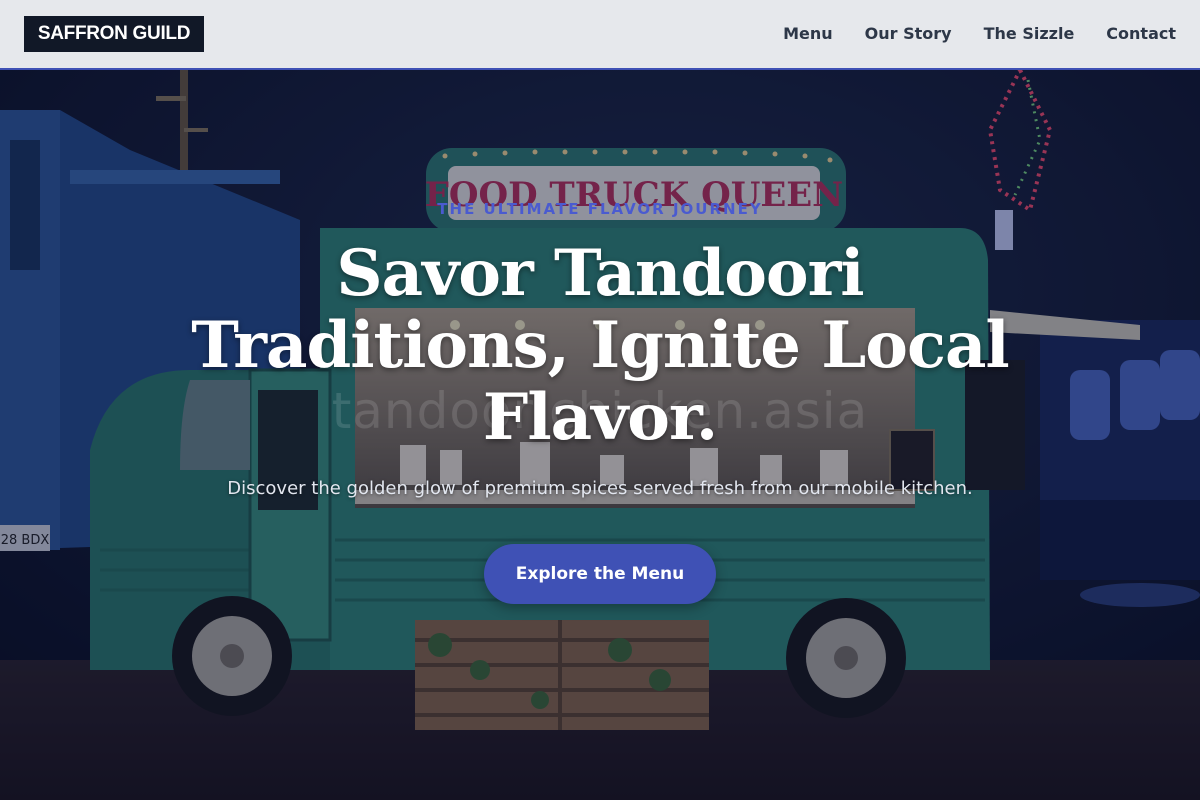  Describe the element at coordinates (908, 34) in the screenshot. I see `nav-link-our-story: Our Story` at that location.